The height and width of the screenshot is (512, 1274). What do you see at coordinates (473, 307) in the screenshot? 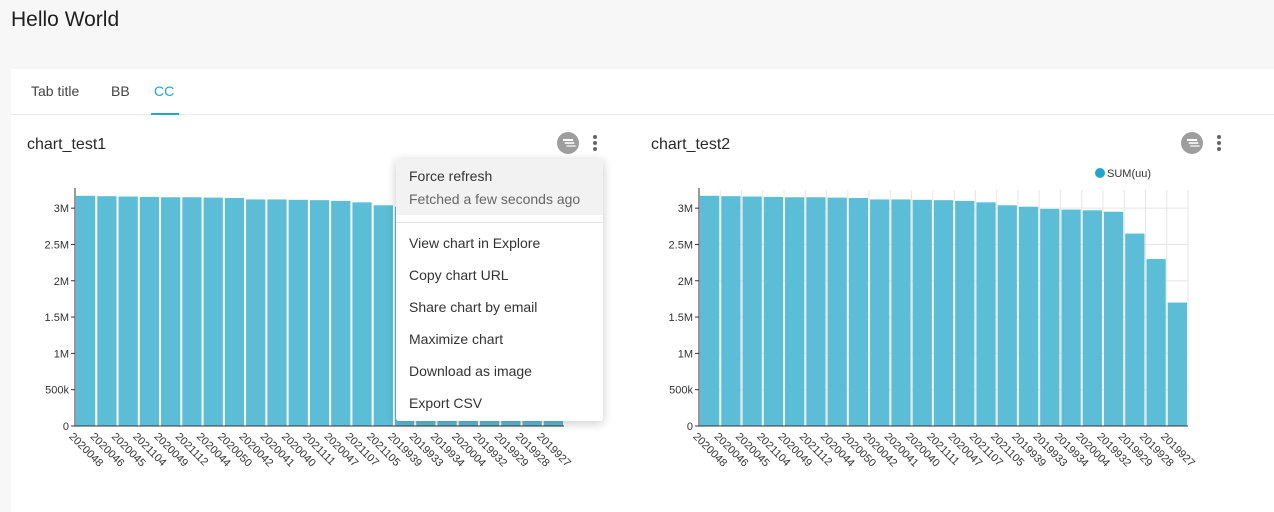
I see `share-by-email-item: Share chart by email` at bounding box center [473, 307].